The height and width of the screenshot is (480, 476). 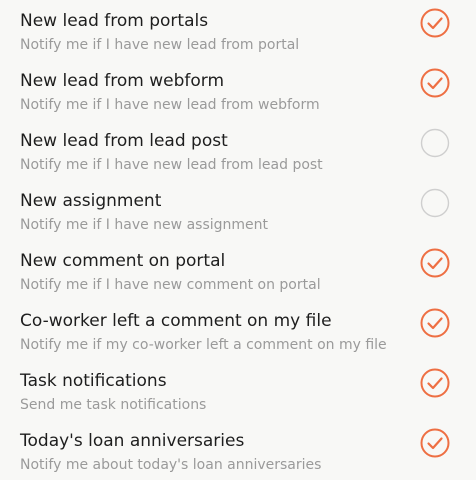 I want to click on setting-title: Today's loan anniversaries, so click(x=132, y=441).